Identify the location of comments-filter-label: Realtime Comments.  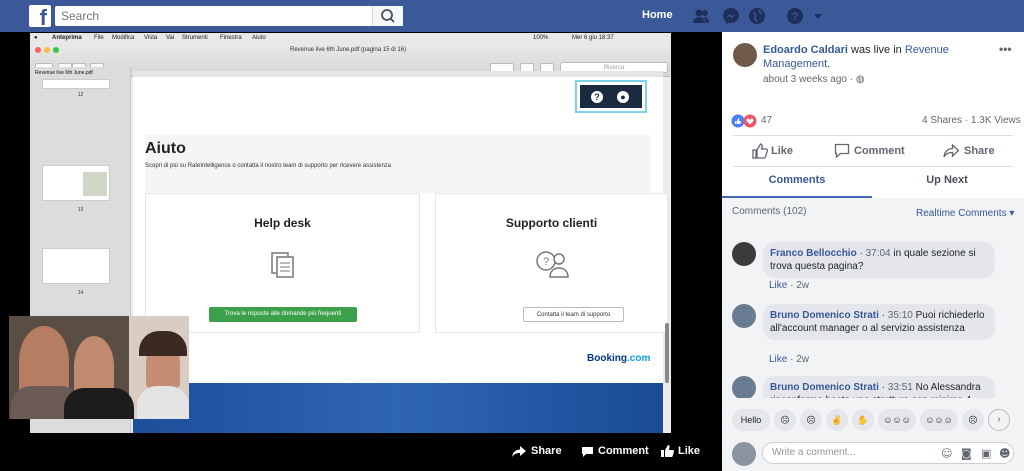
(961, 213).